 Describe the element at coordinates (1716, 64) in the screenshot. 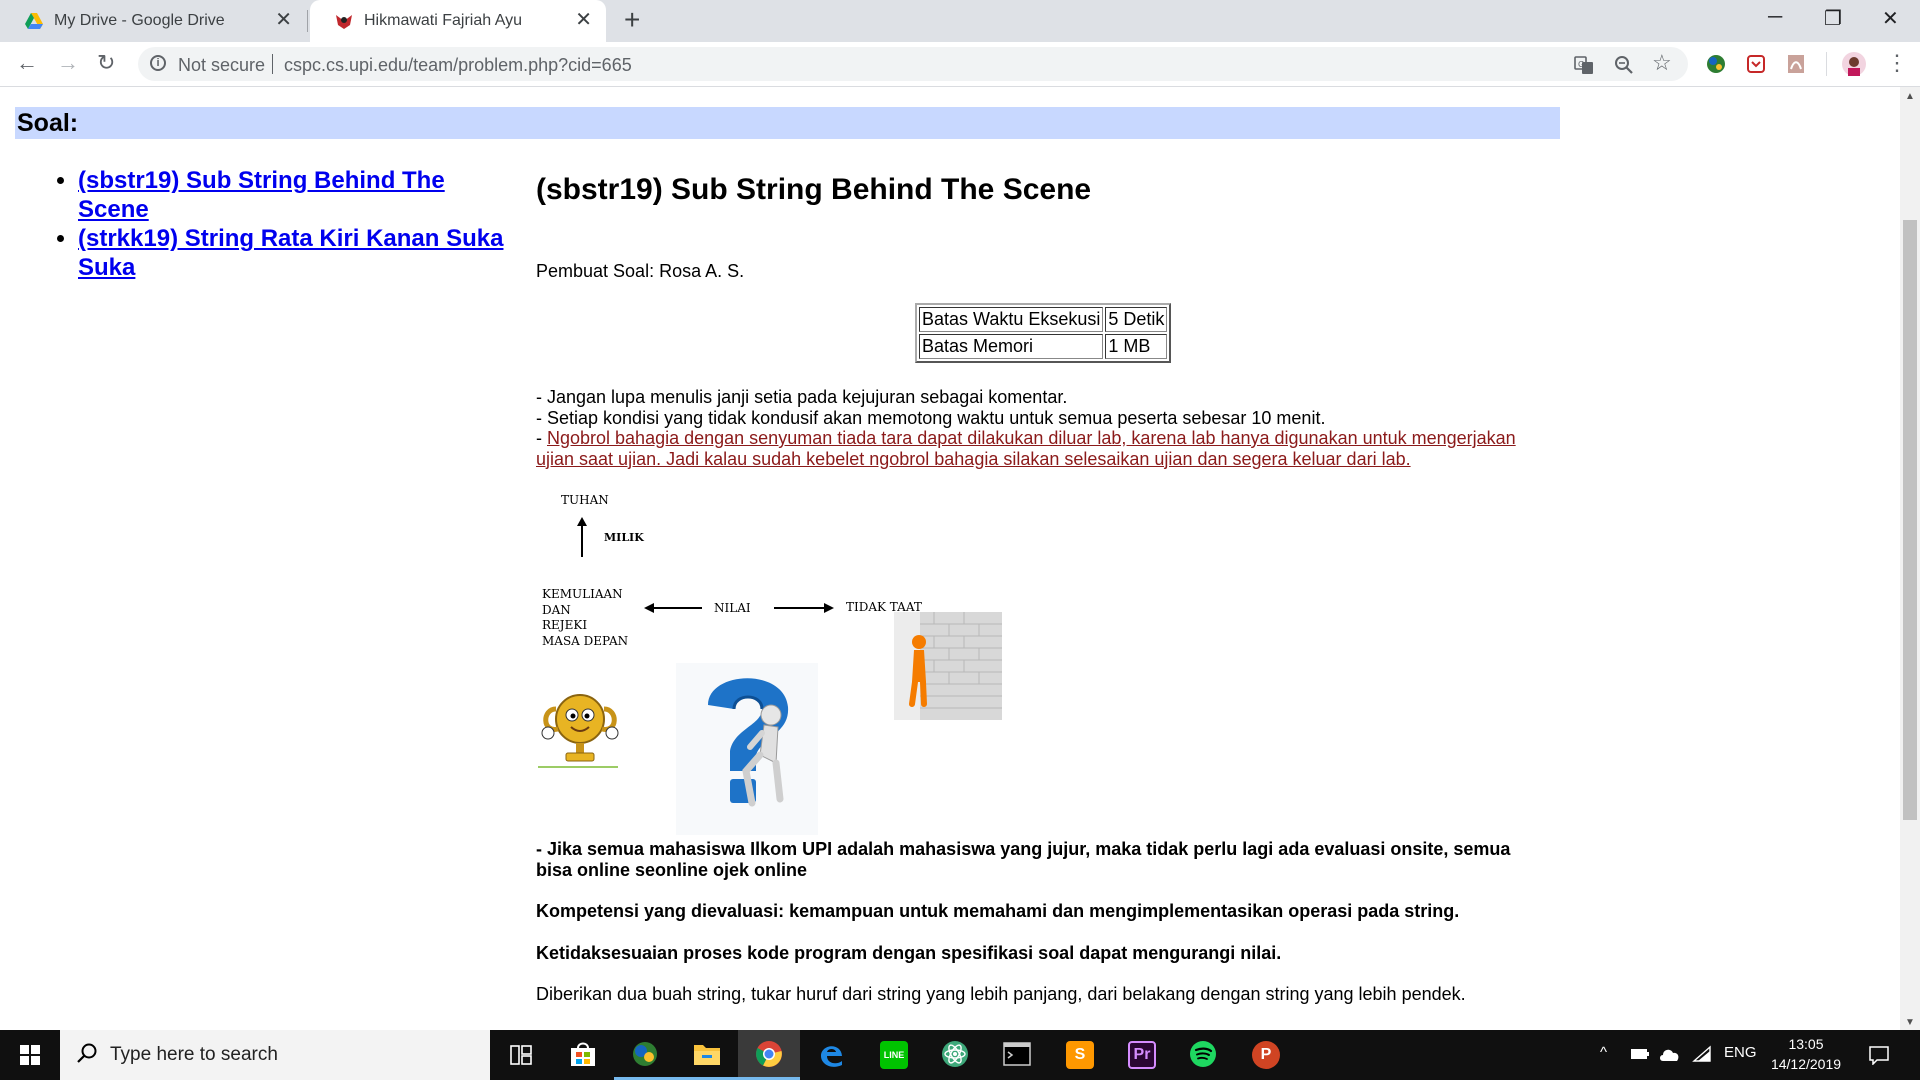

I see `earth-extension-icon` at that location.